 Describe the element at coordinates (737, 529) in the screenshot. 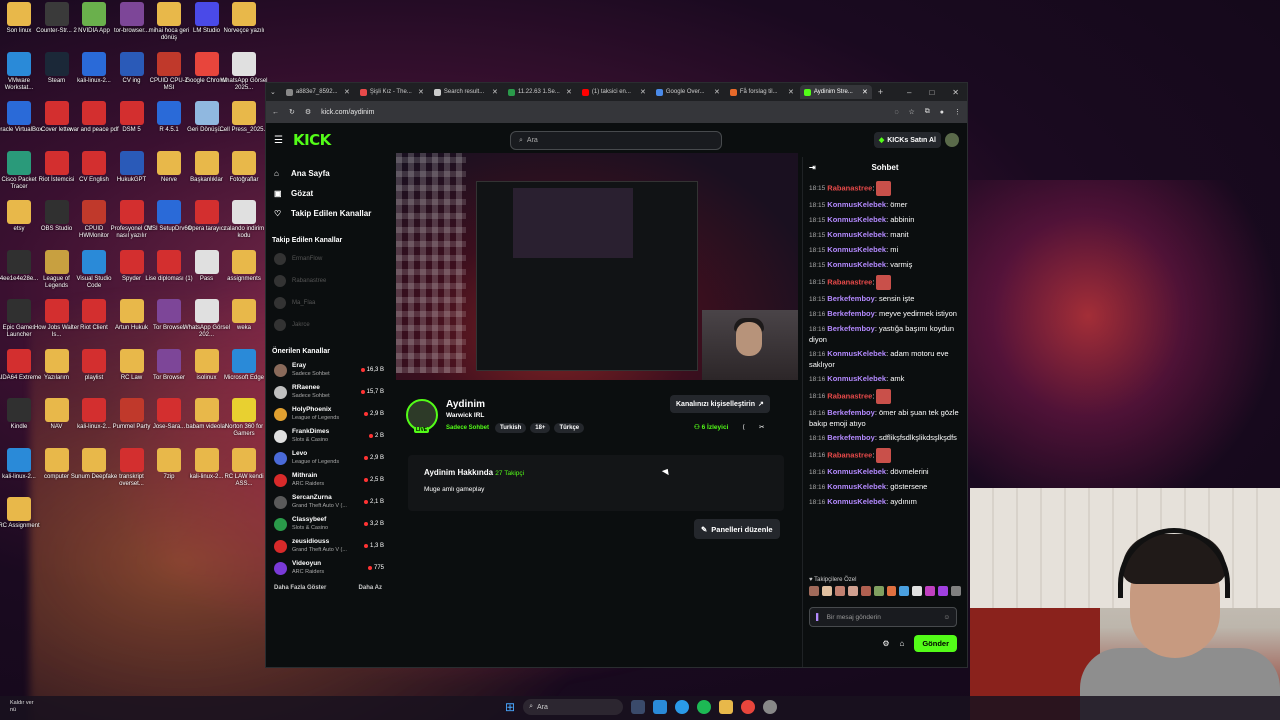

I see `edit-panels-button: ✎ Panelleri düzenle` at that location.